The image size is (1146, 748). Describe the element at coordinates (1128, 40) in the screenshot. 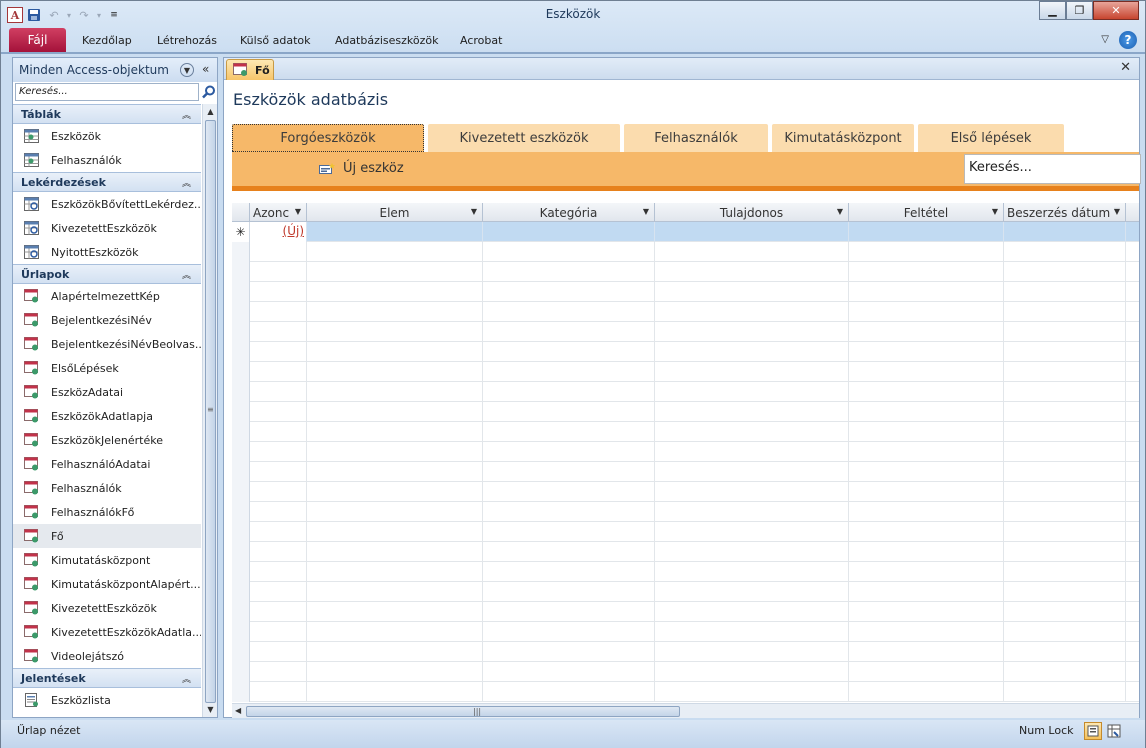

I see `help-icon: ?` at that location.